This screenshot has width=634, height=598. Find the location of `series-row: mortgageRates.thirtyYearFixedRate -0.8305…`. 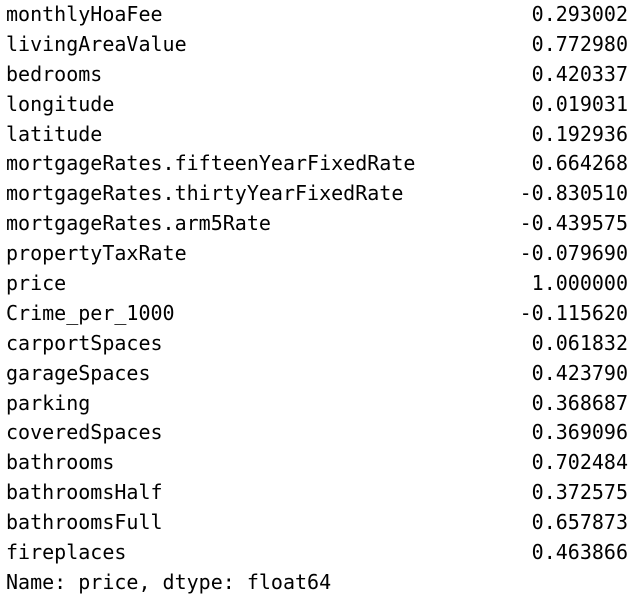

series-row: mortgageRates.thirtyYearFixedRate -0.8305… is located at coordinates (317, 194).